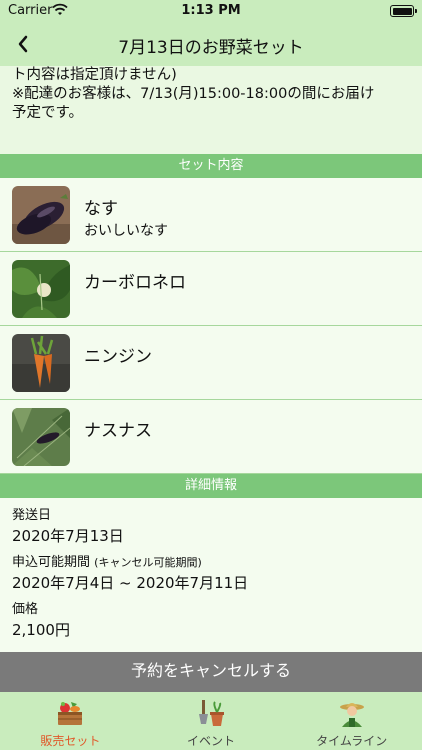 The width and height of the screenshot is (422, 750). Describe the element at coordinates (101, 209) in the screenshot. I see `item-name: なす` at that location.